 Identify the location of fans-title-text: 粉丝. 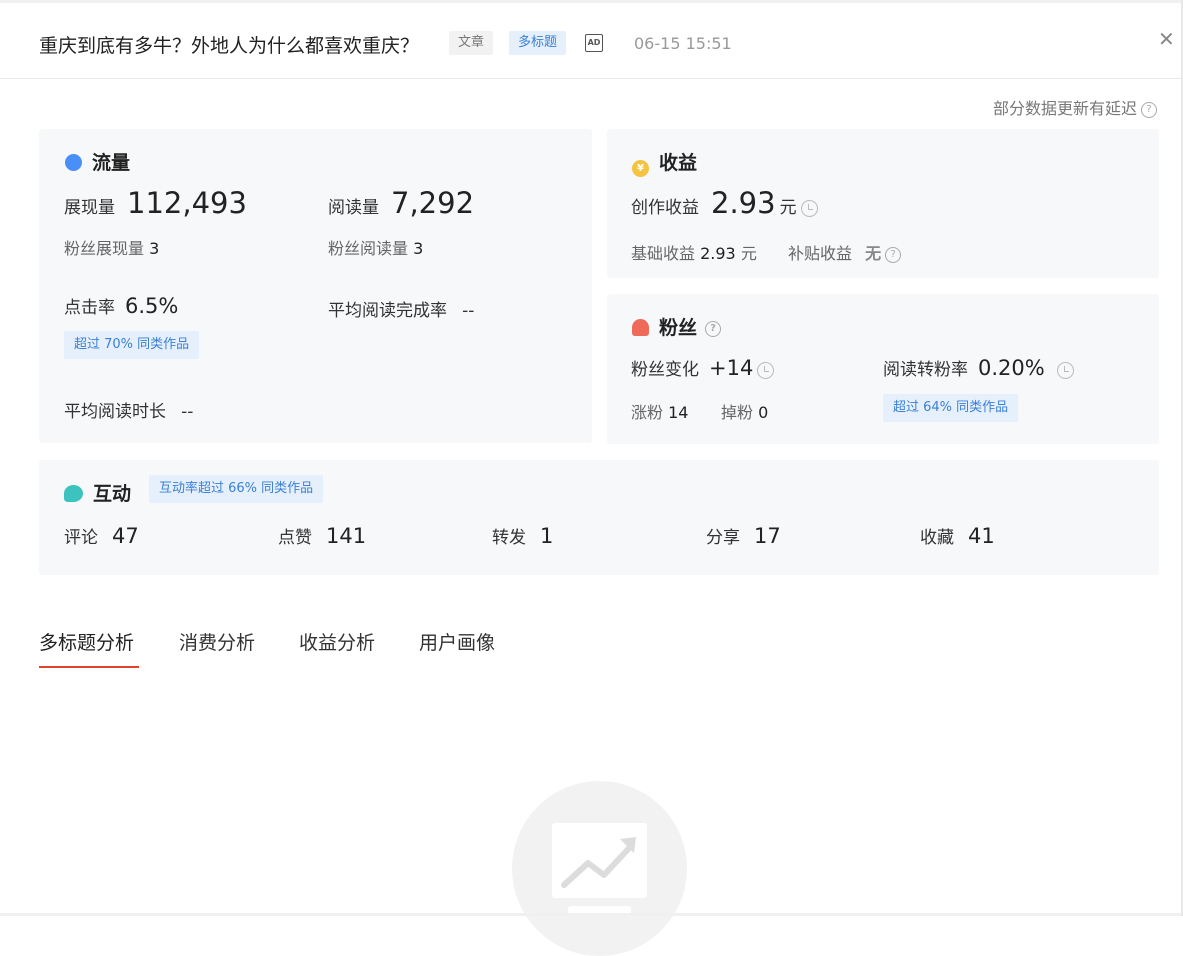
(678, 328).